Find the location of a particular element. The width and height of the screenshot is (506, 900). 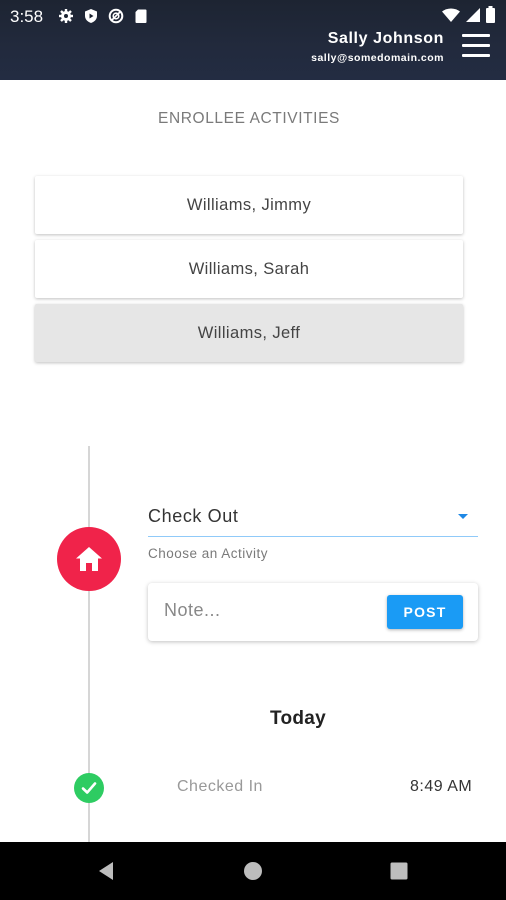

activity-icon-circle is located at coordinates (89, 559).